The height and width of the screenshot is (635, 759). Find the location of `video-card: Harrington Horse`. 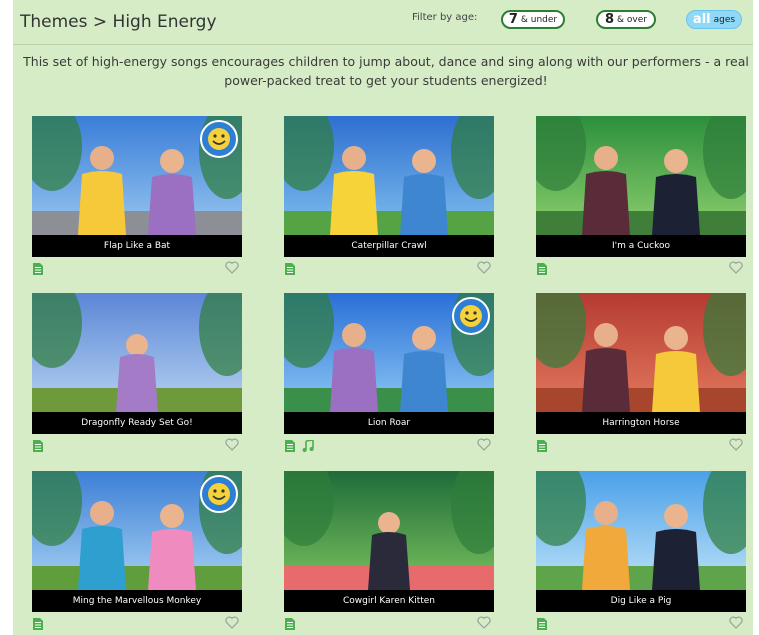

video-card: Harrington Horse is located at coordinates (641, 374).